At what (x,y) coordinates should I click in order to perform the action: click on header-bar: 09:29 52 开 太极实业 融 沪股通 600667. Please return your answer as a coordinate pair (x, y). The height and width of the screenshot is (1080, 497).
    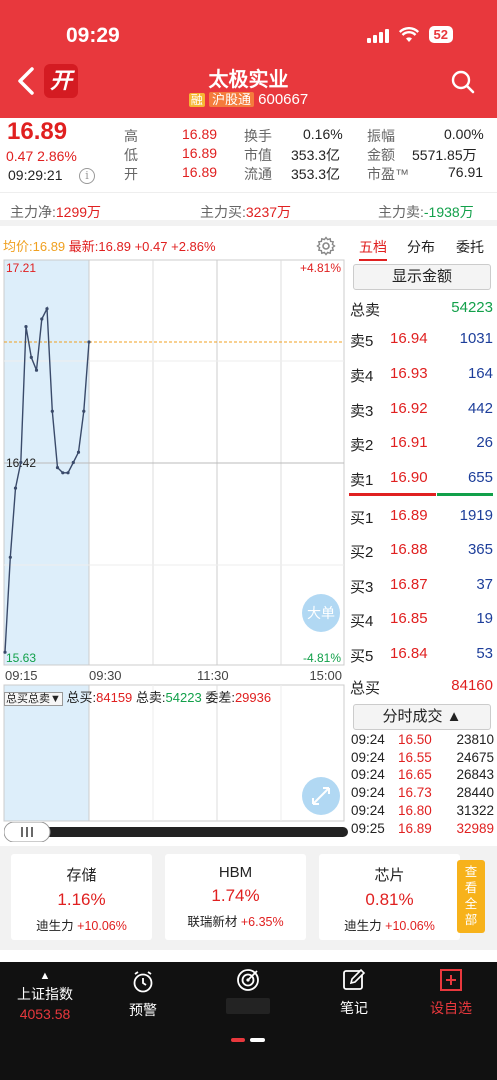
    Looking at the image, I should click on (248, 59).